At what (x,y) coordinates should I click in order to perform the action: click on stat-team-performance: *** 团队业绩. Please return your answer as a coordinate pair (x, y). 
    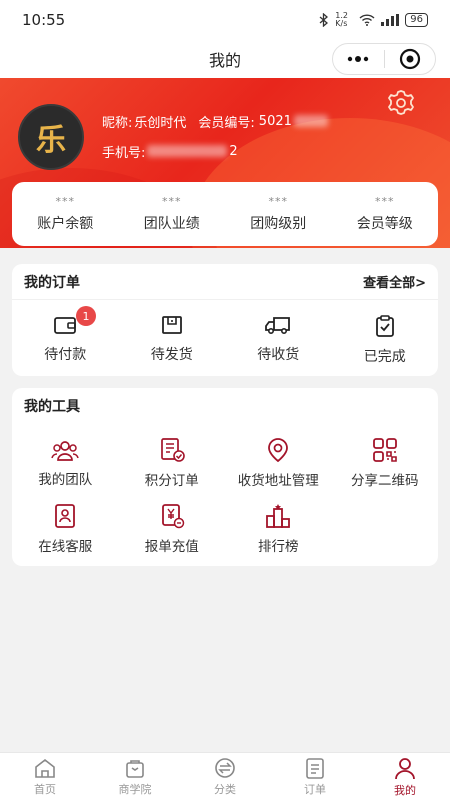
    Looking at the image, I should click on (172, 214).